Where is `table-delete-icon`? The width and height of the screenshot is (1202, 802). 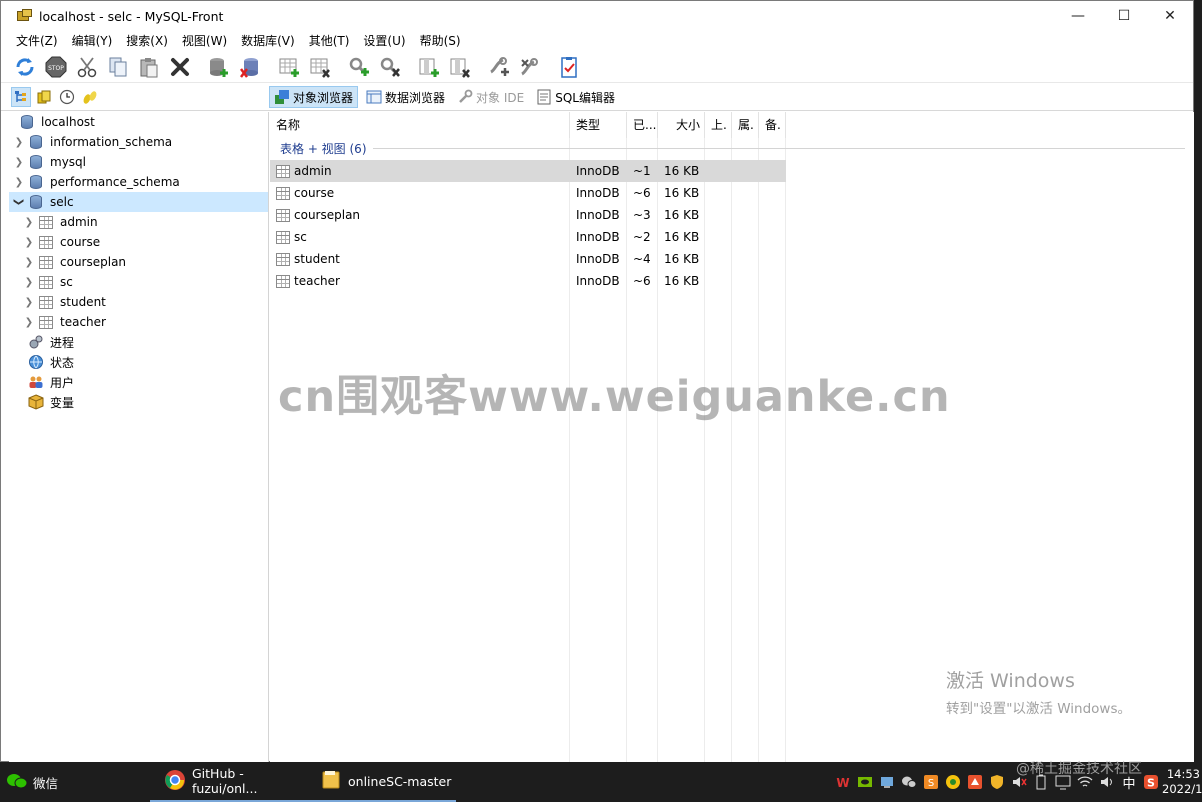
table-delete-icon is located at coordinates (320, 67).